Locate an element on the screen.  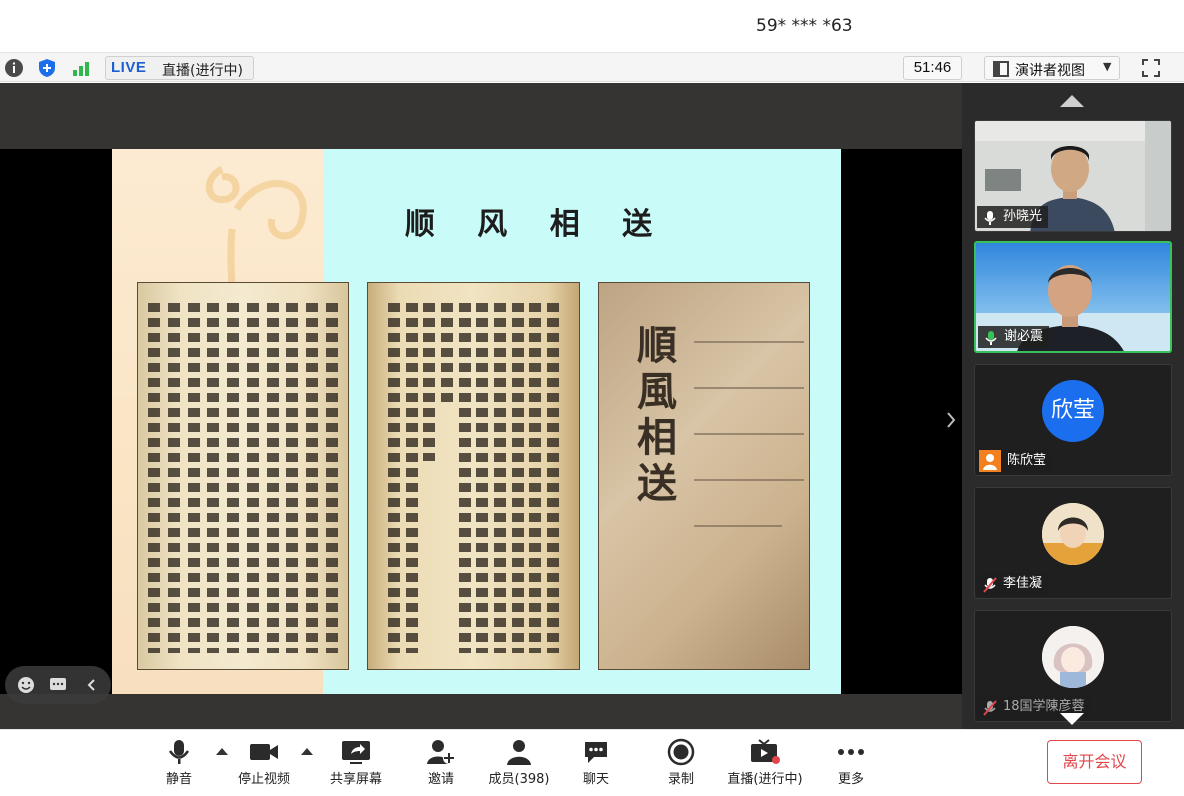
video-options-caret-icon is located at coordinates (307, 751).